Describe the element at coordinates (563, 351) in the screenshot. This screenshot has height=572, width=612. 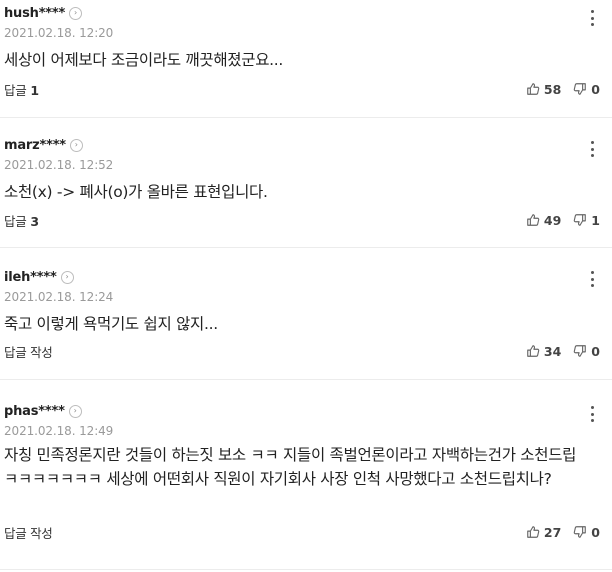
I see `vote-group: 34 0` at that location.